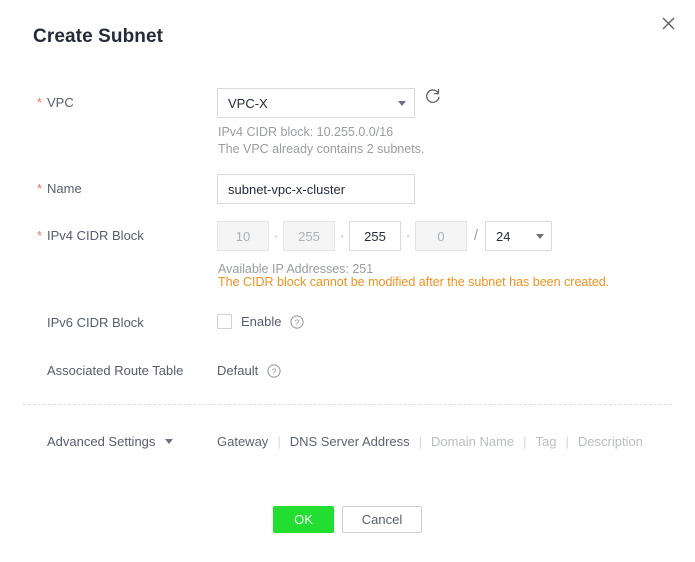 The height and width of the screenshot is (562, 695). What do you see at coordinates (101, 441) in the screenshot?
I see `advanced-settings-label: Advanced Settings` at bounding box center [101, 441].